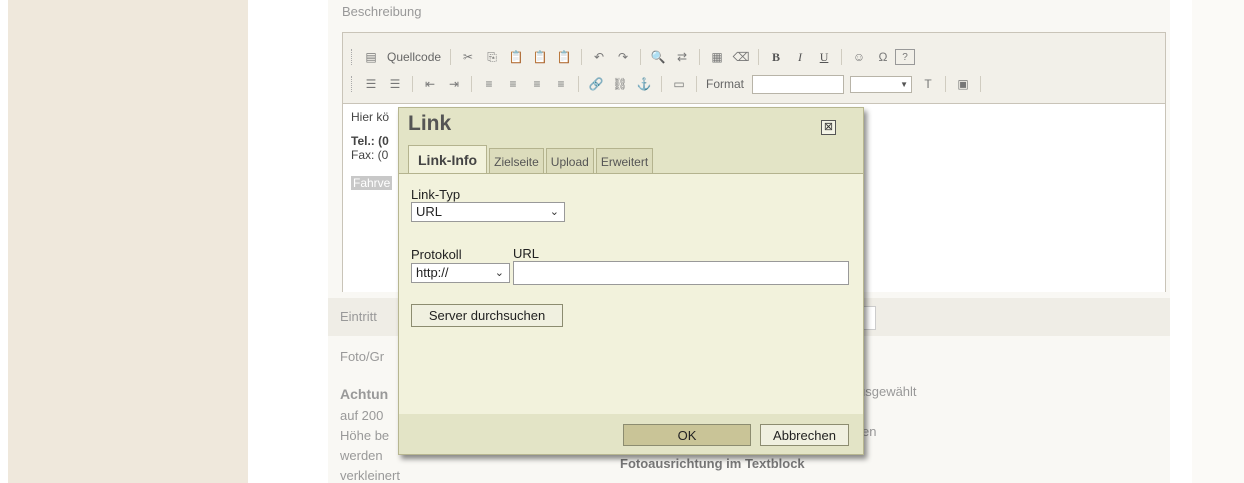  I want to click on outdent-icon: ⇤, so click(430, 84).